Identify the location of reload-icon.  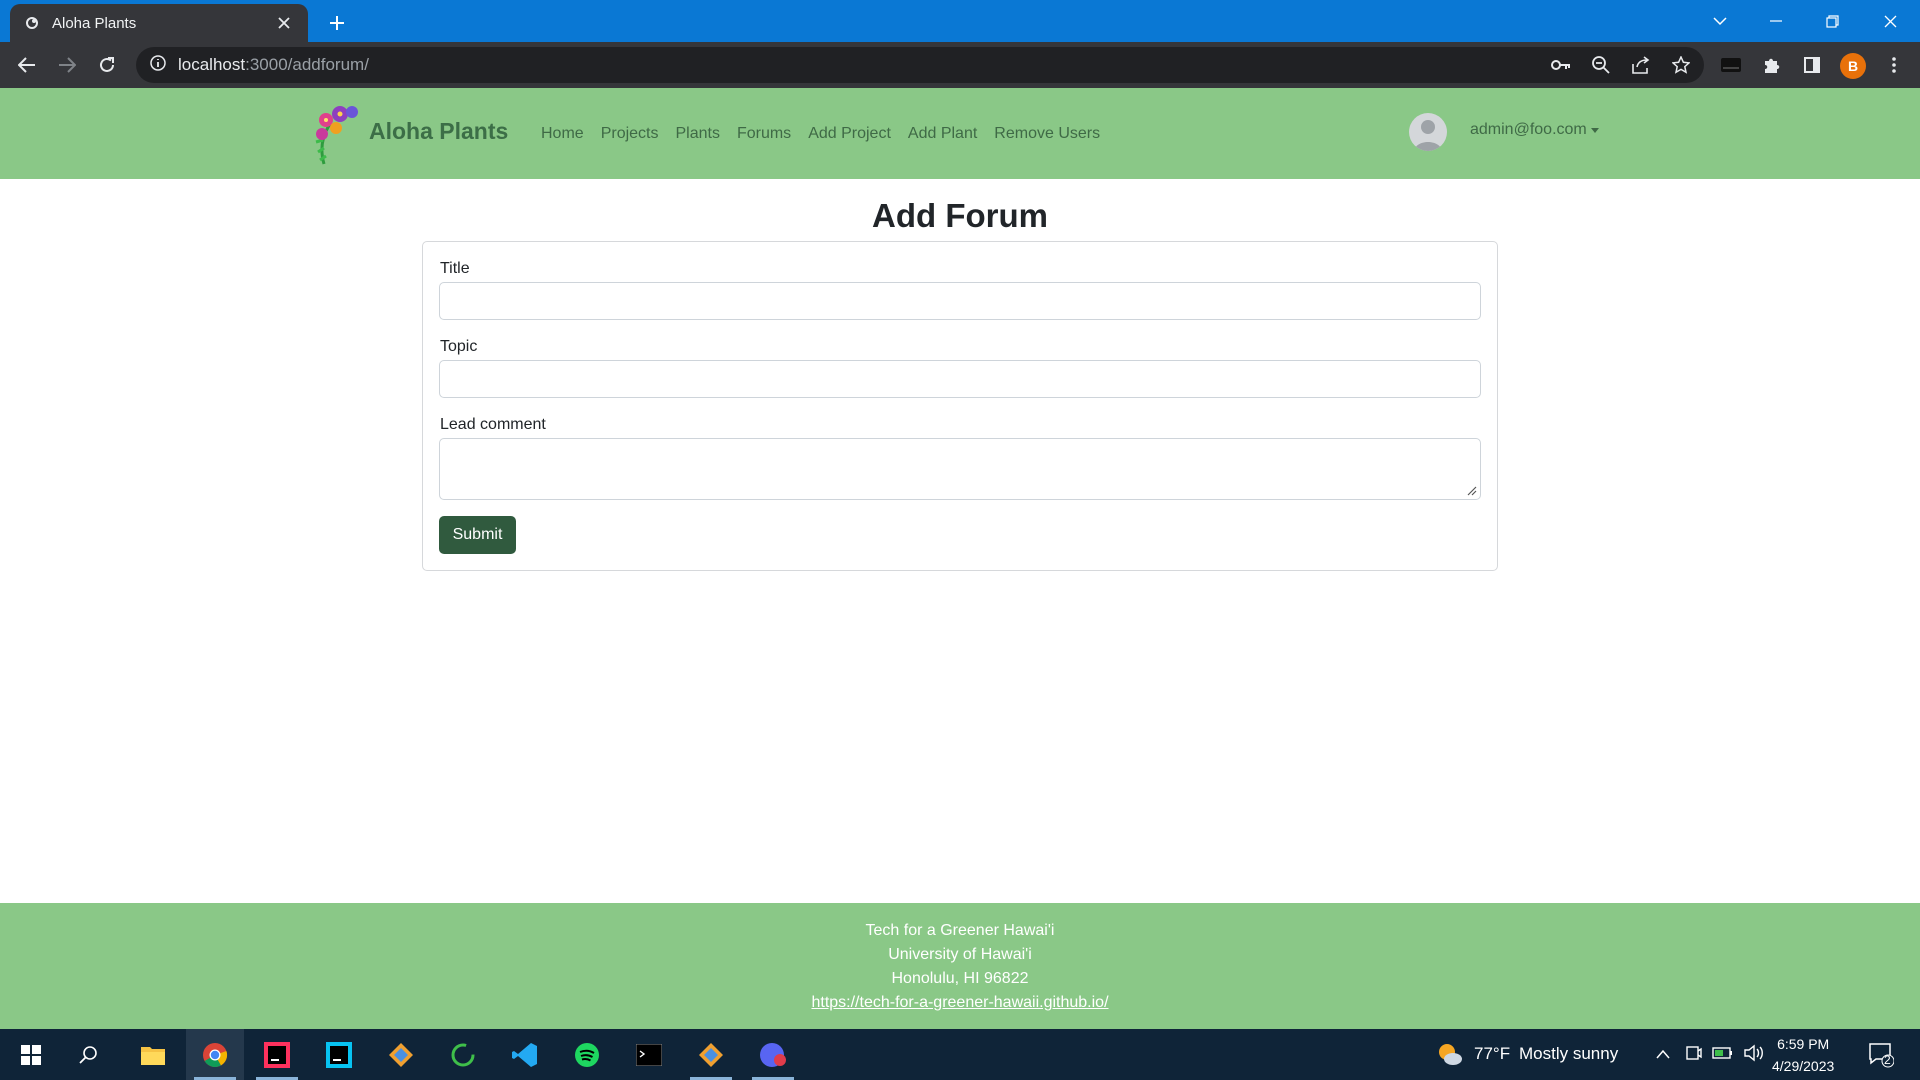
(107, 65).